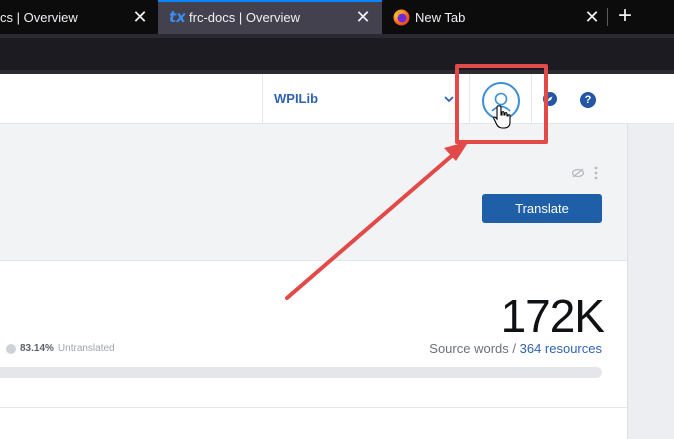 The image size is (674, 439). I want to click on new-tab-button: +, so click(625, 16).